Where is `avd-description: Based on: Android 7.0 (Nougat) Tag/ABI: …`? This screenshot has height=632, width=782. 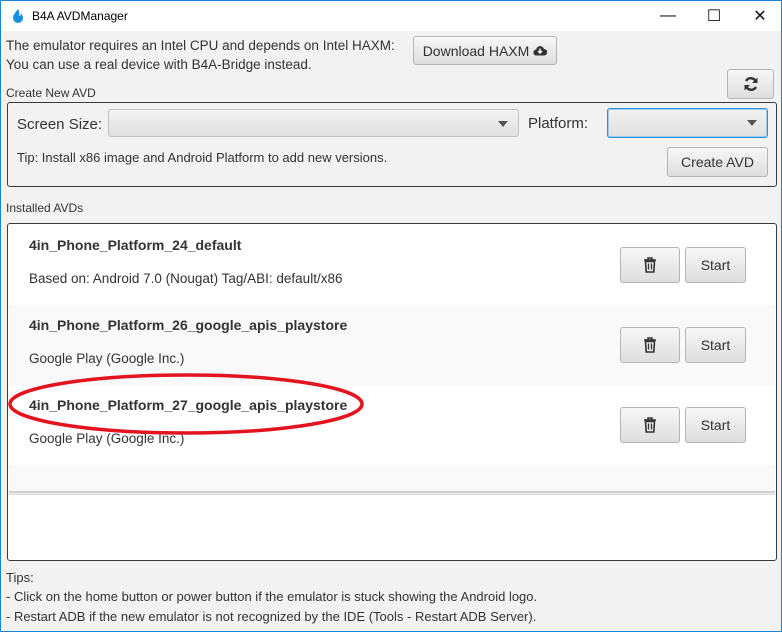 avd-description: Based on: Android 7.0 (Nougat) Tag/ABI: … is located at coordinates (186, 278).